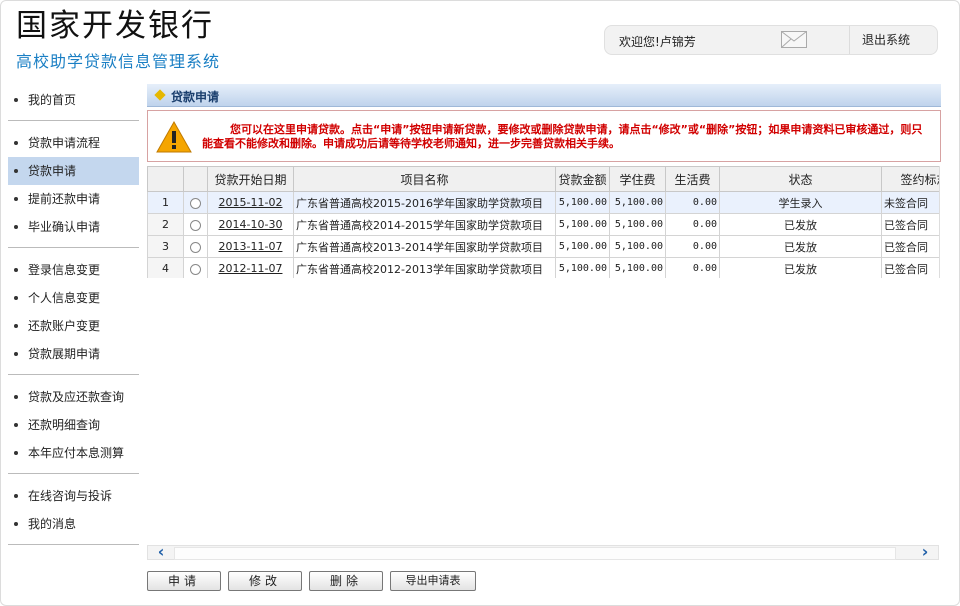  What do you see at coordinates (165, 224) in the screenshot?
I see `row-index: 2` at bounding box center [165, 224].